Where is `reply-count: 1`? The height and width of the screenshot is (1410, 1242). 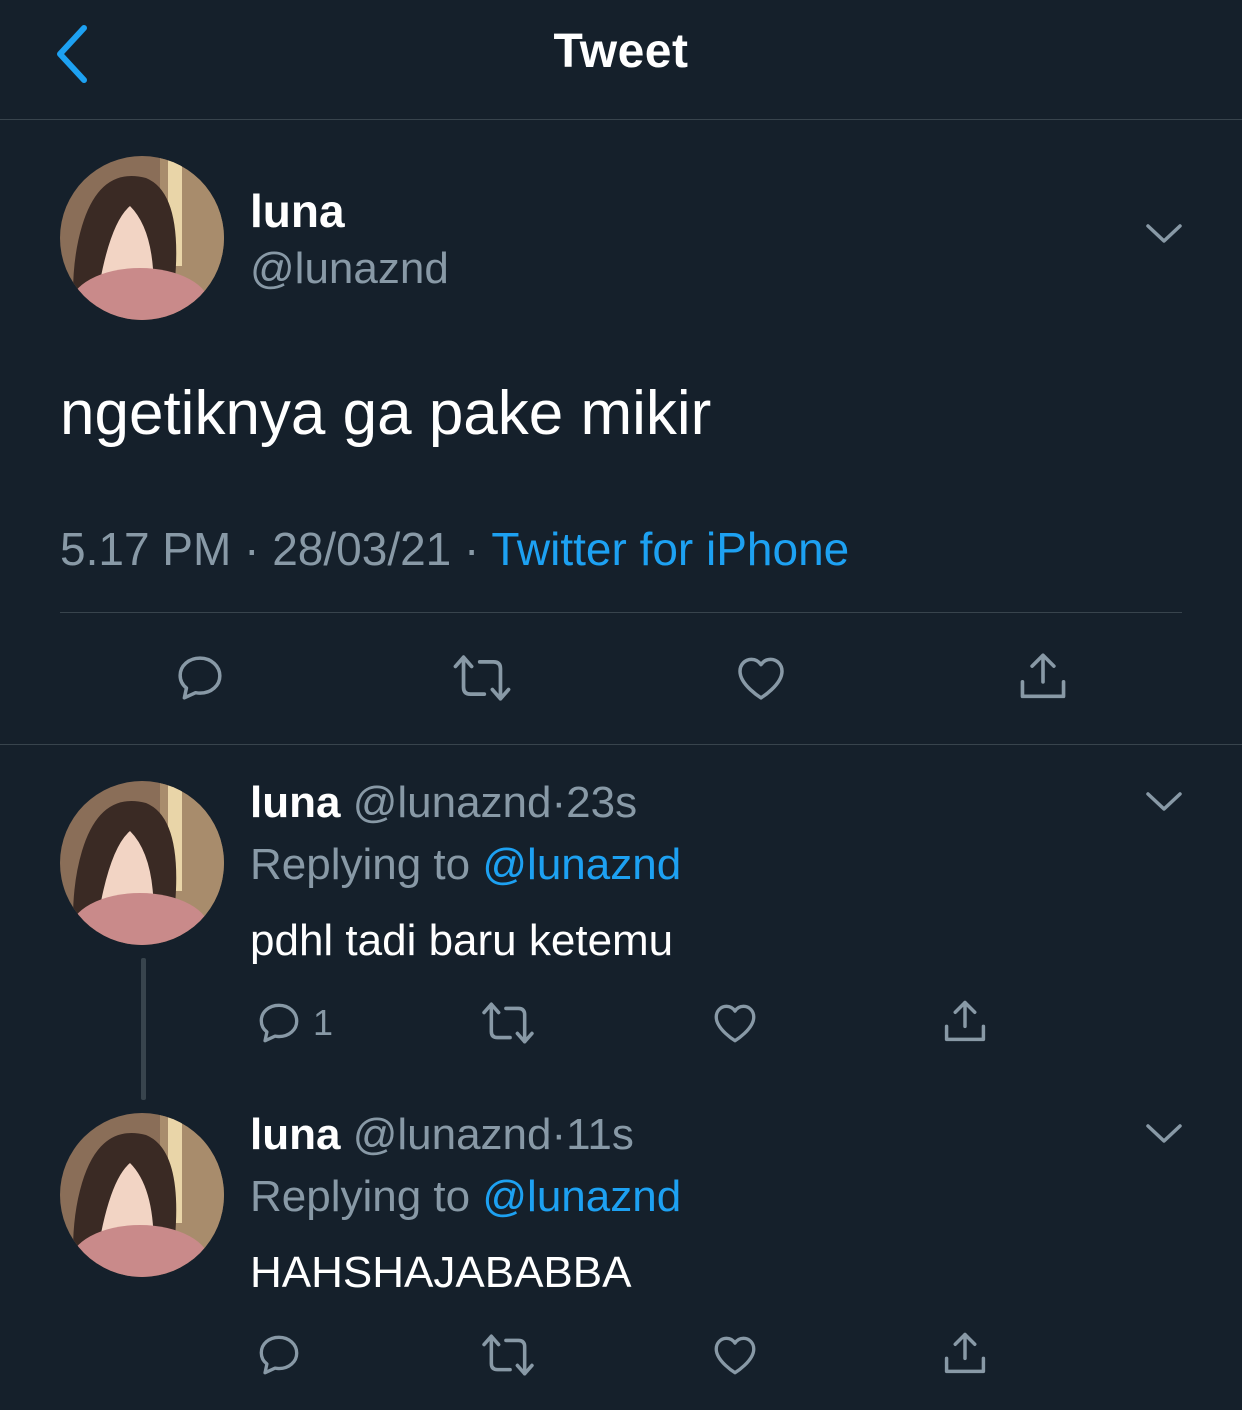 reply-count: 1 is located at coordinates (323, 1022).